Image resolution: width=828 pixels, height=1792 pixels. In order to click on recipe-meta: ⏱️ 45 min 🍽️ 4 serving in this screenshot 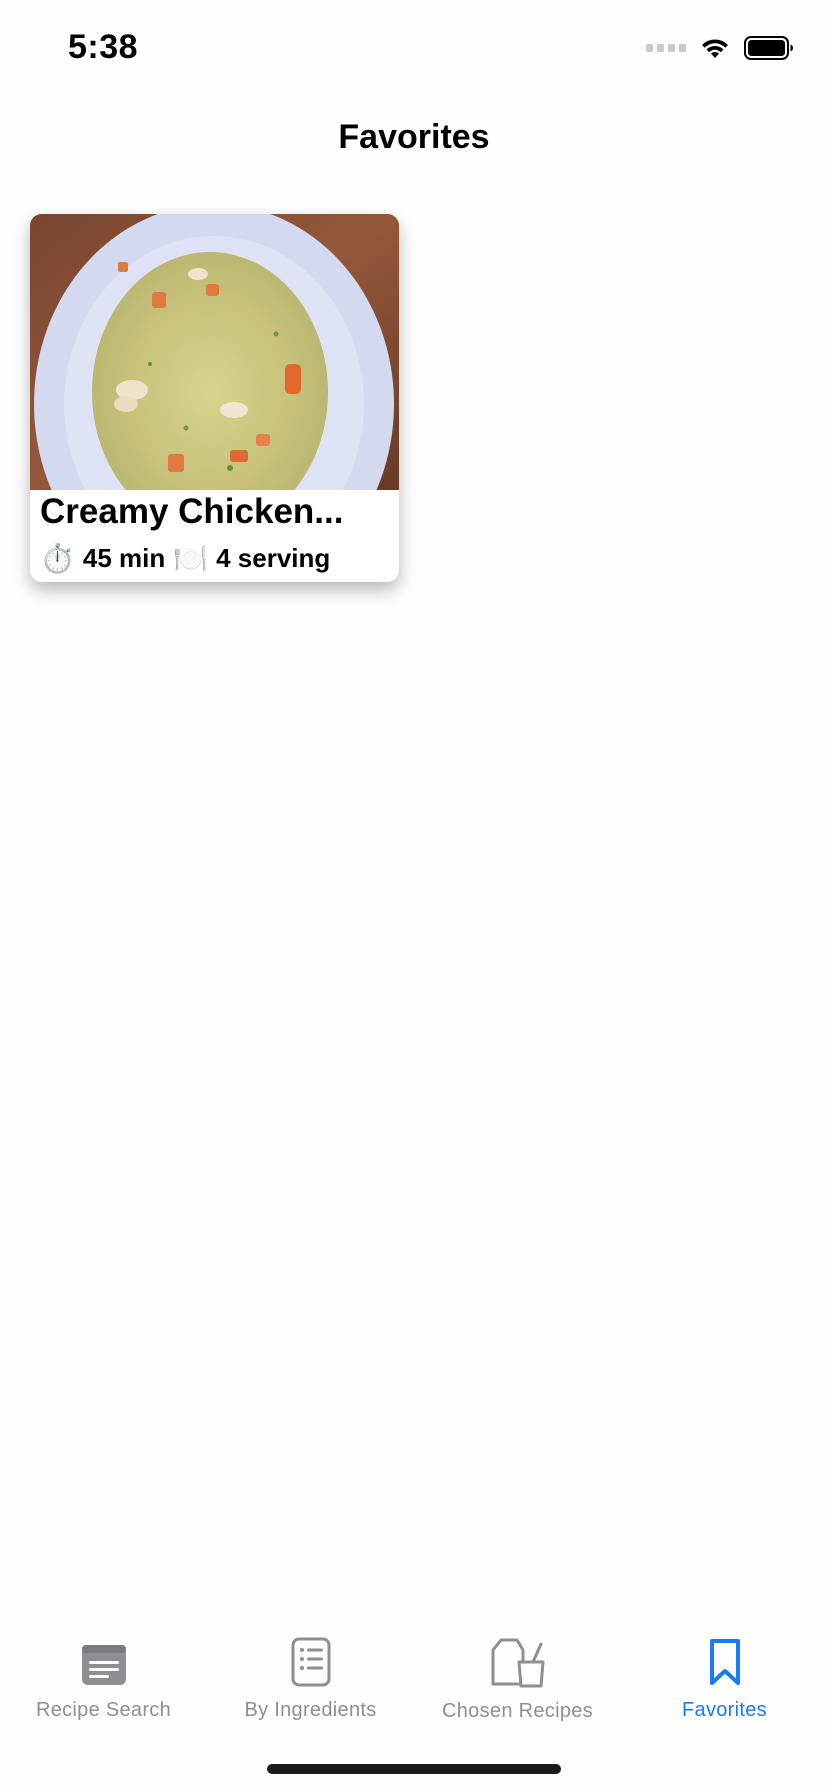, I will do `click(185, 558)`.